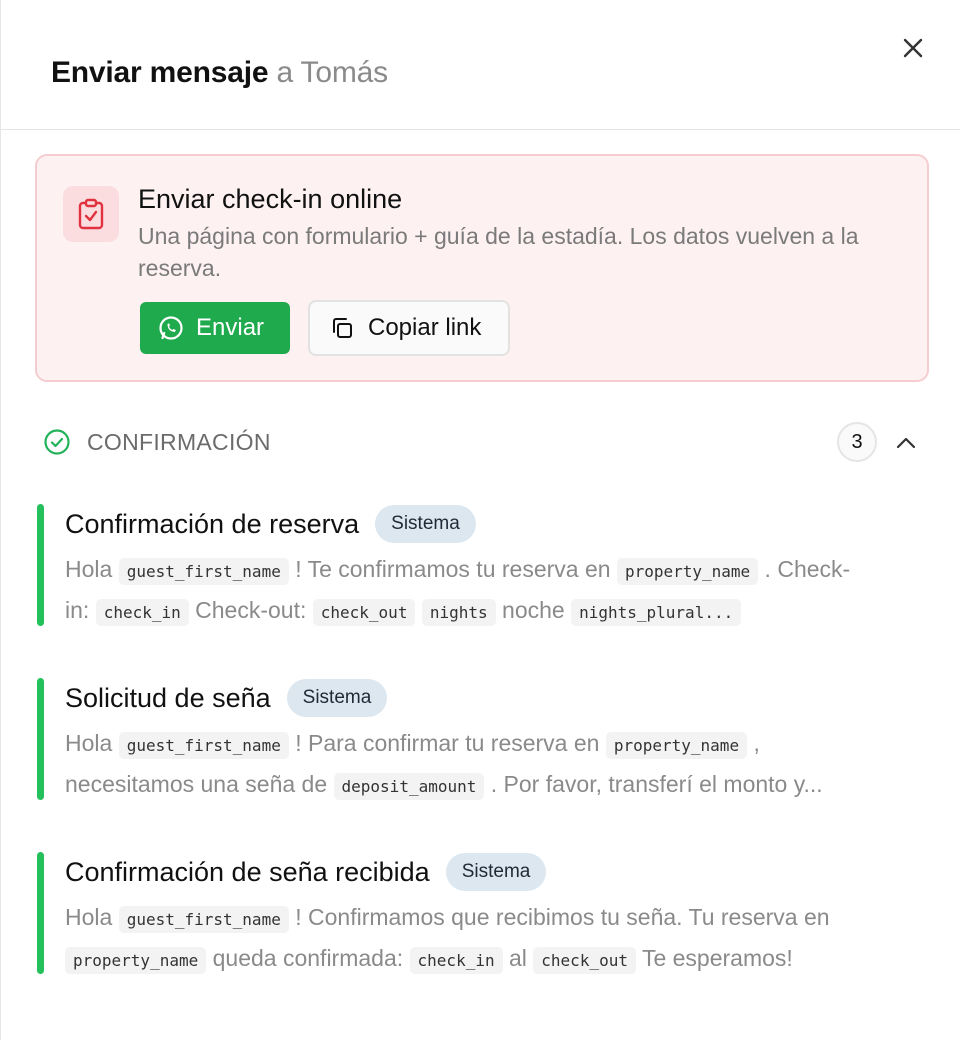 Image resolution: width=960 pixels, height=1040 pixels. I want to click on clipboard-check-icon, so click(91, 214).